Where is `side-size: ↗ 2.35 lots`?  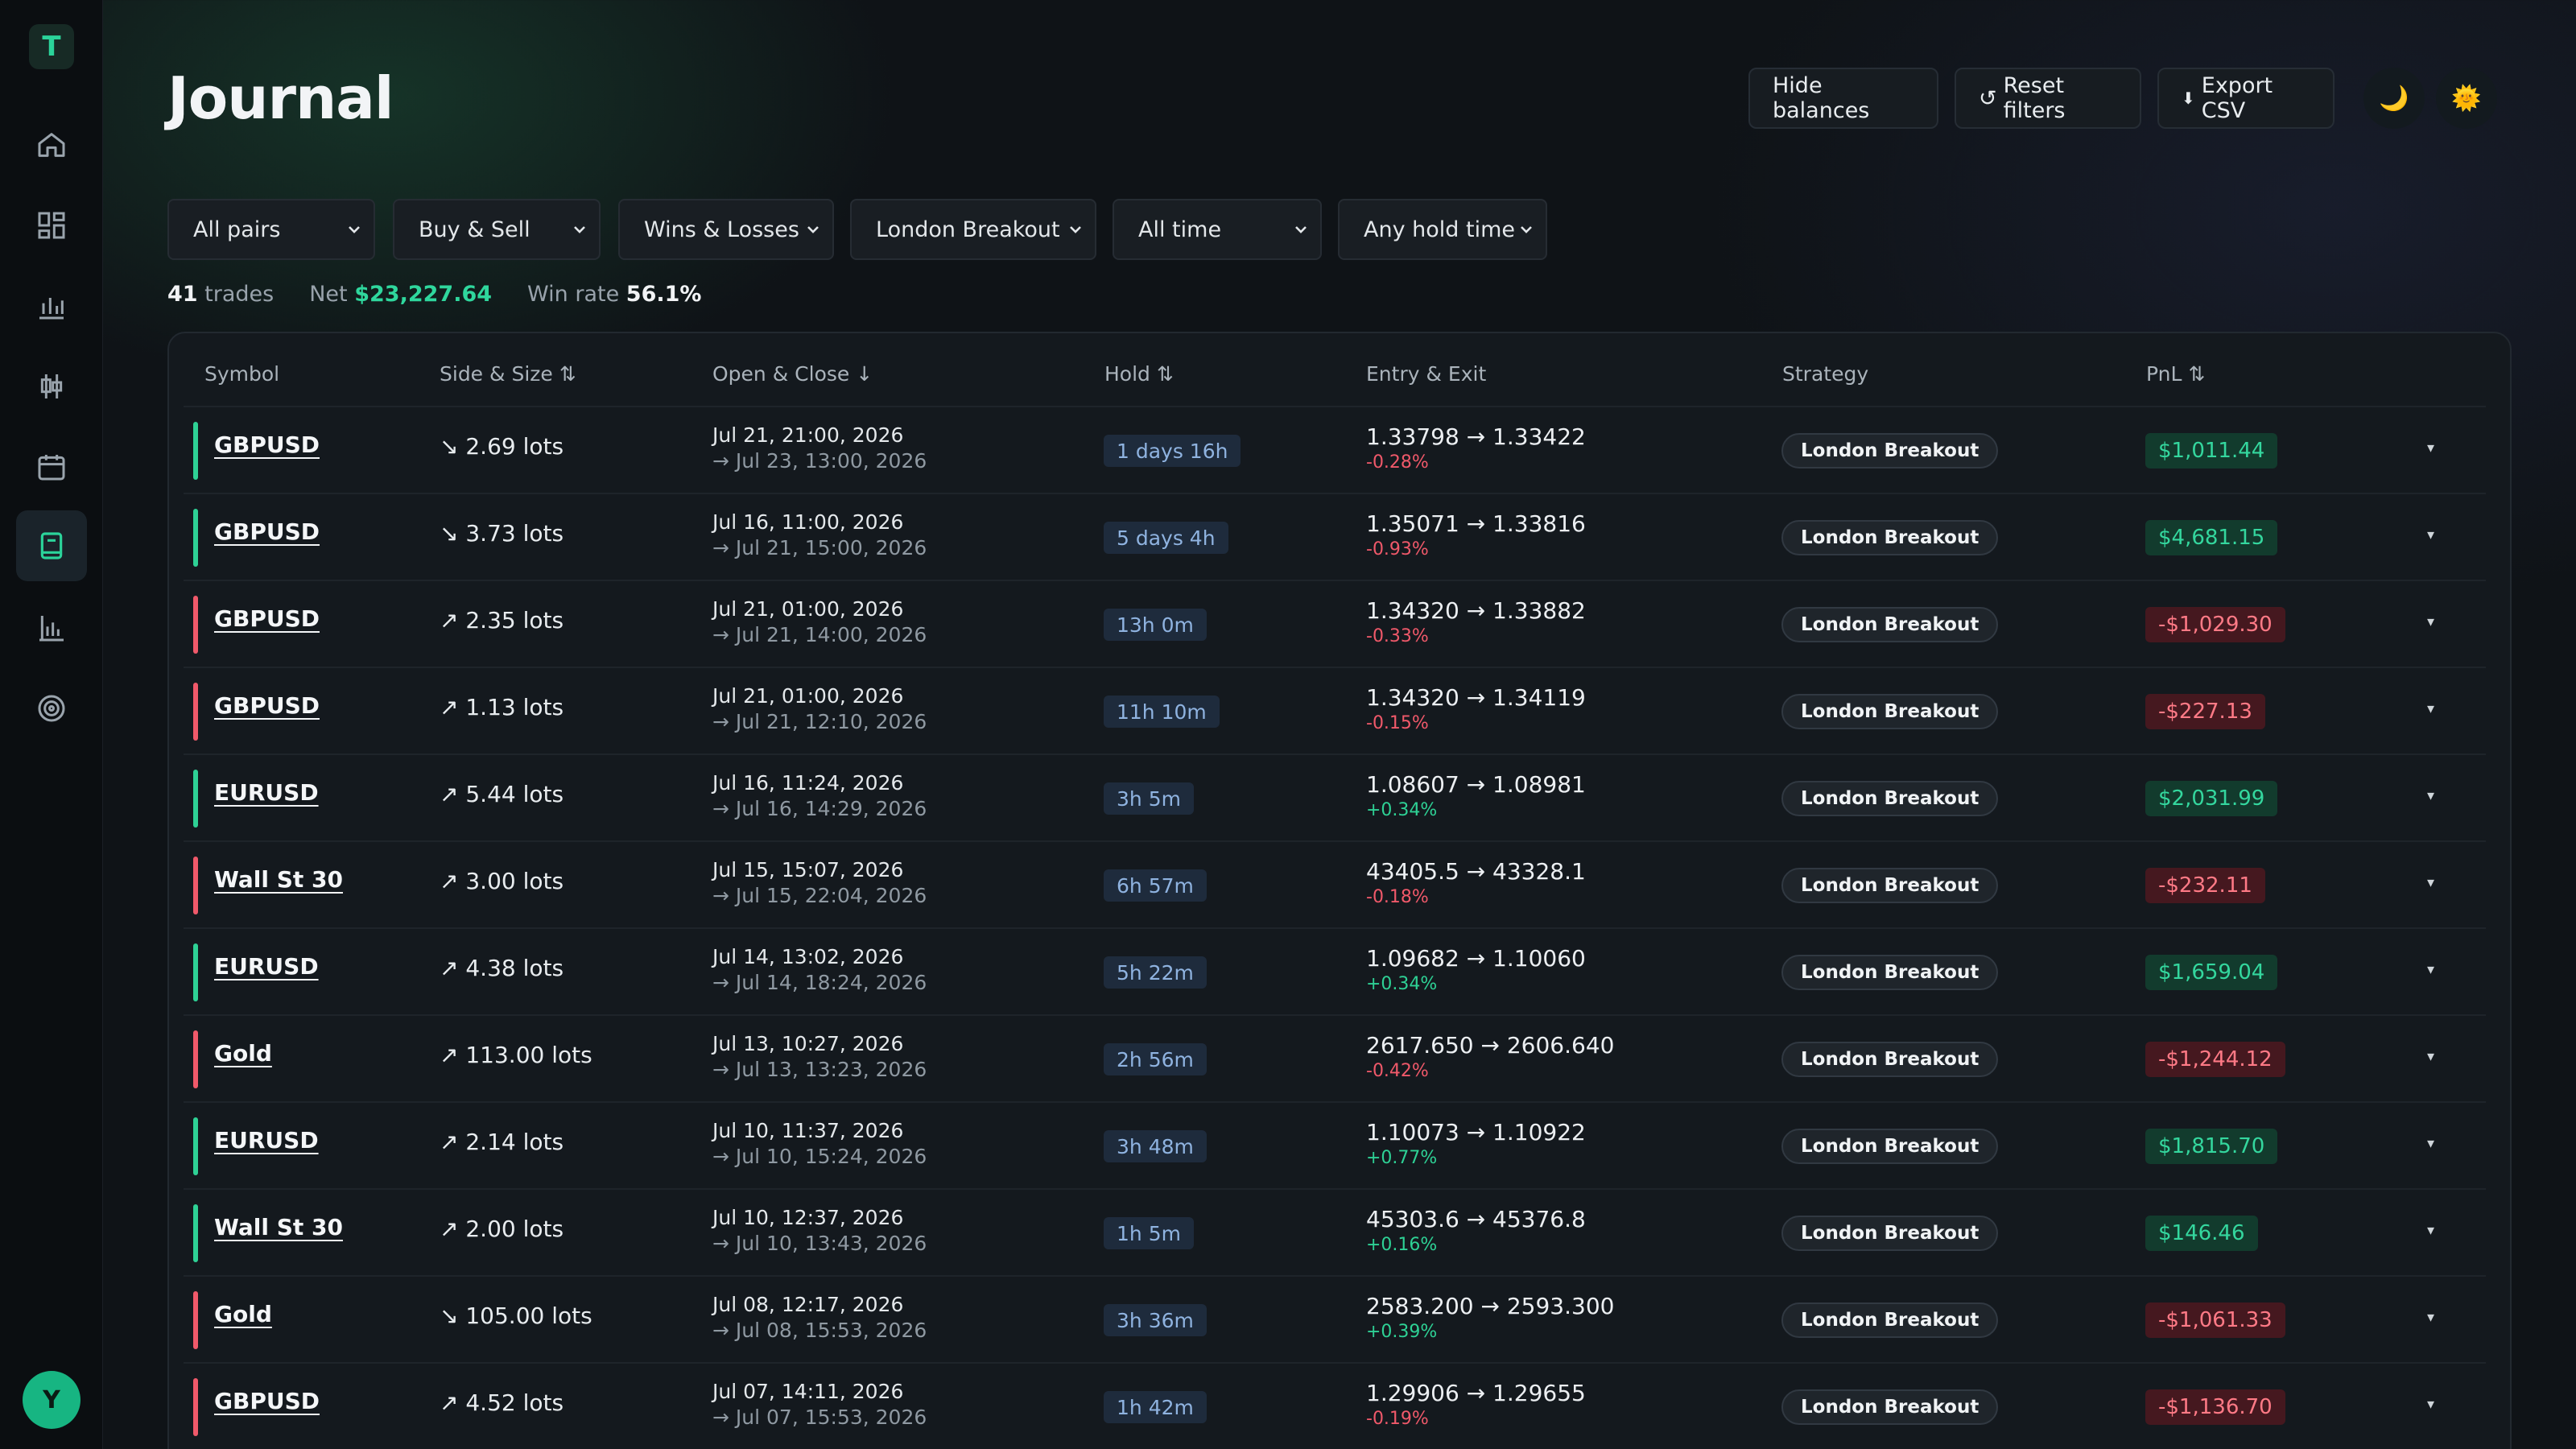 side-size: ↗ 2.35 lots is located at coordinates (502, 620).